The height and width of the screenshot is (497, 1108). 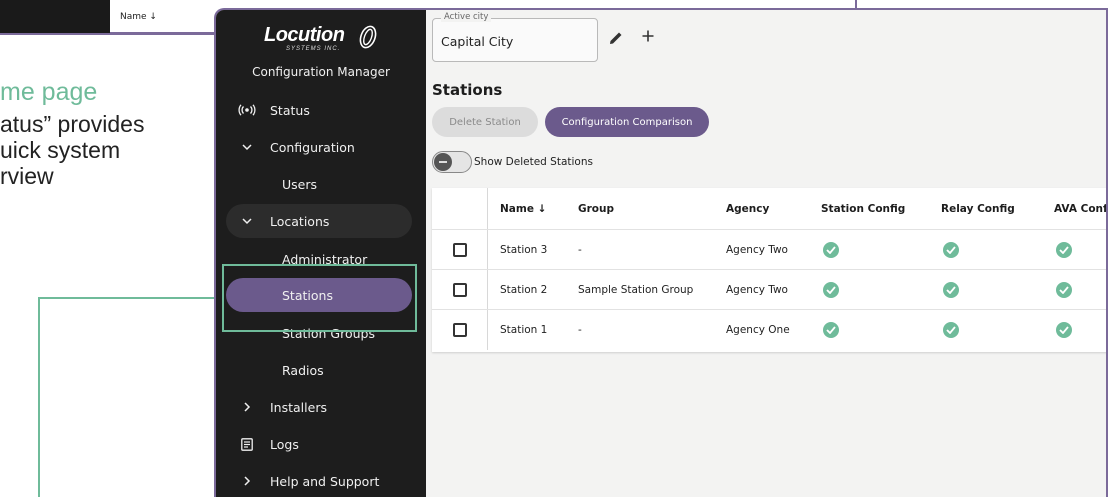 I want to click on configuration-comparison-button: Configuration Comparison, so click(x=627, y=122).